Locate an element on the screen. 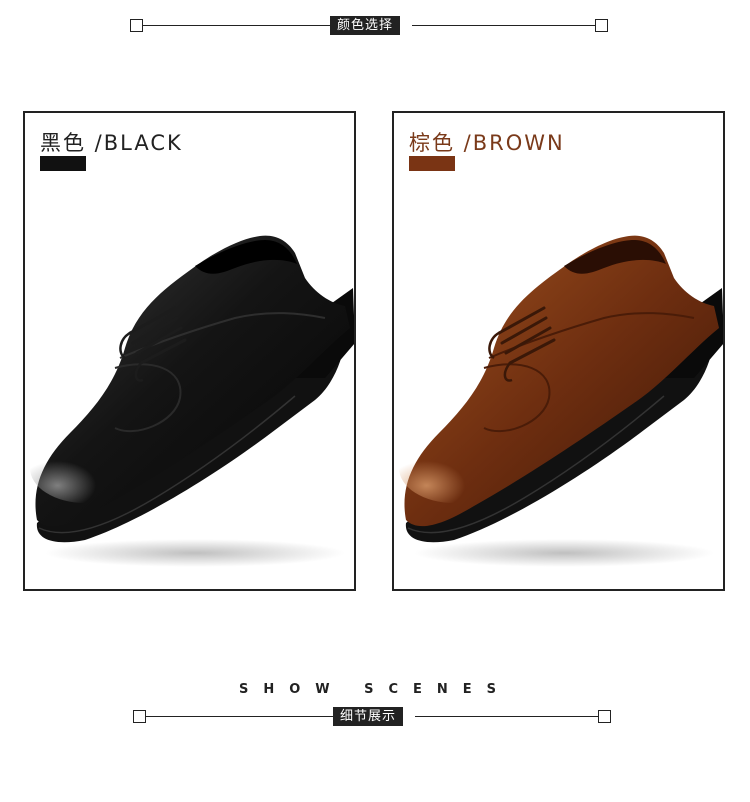 The image size is (750, 802). show-scenes-title: SHOW SCENES is located at coordinates (375, 689).